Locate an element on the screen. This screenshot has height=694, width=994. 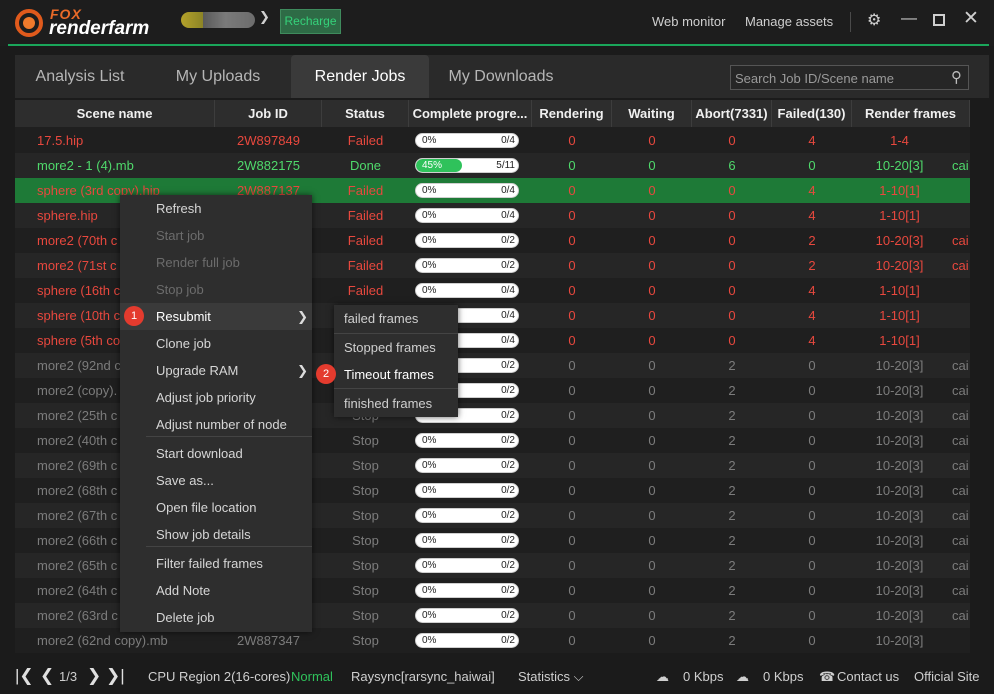
tab-analysis-list: Analysis List is located at coordinates (80, 76).